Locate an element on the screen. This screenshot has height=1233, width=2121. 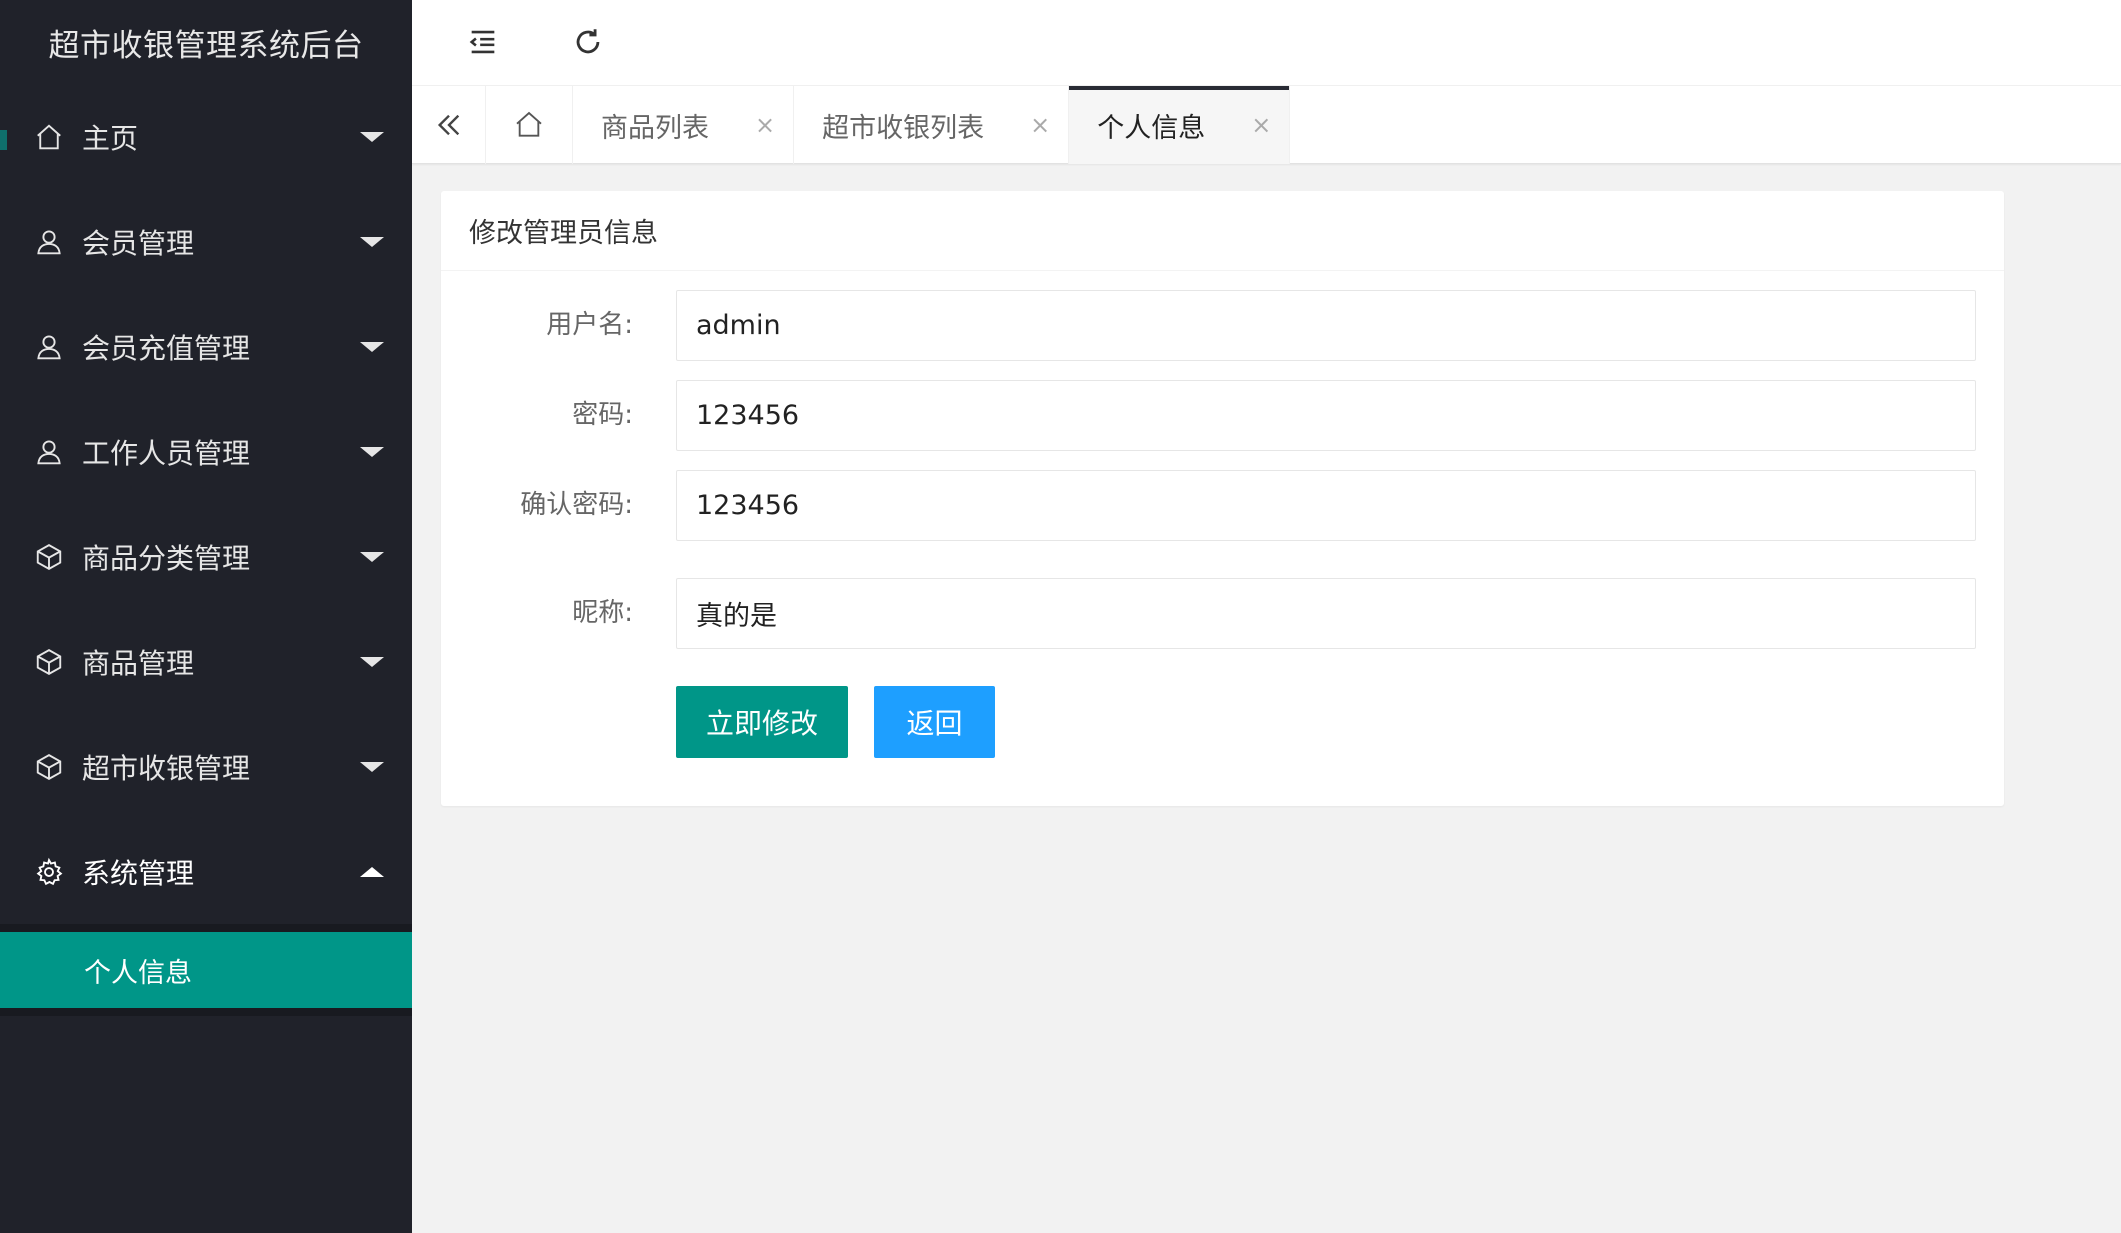
tabs-scroll-left-button is located at coordinates (449, 125).